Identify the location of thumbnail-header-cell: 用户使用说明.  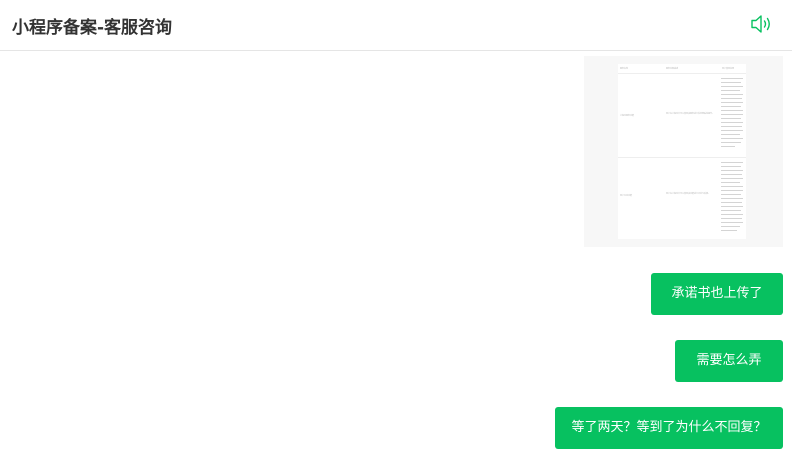
(728, 69).